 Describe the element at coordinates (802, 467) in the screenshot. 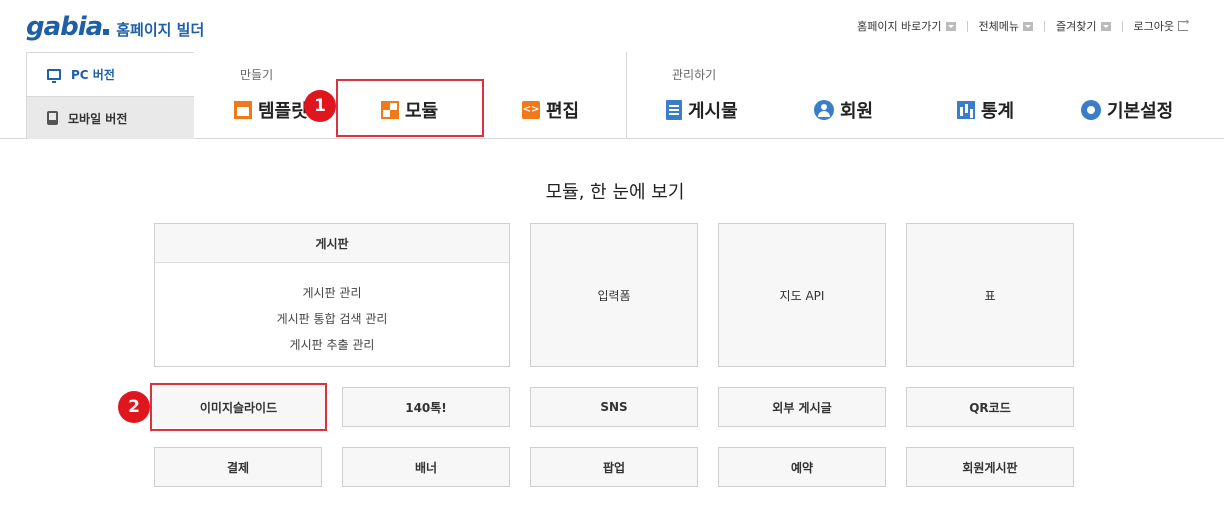

I see `reservation-button: 예약` at that location.